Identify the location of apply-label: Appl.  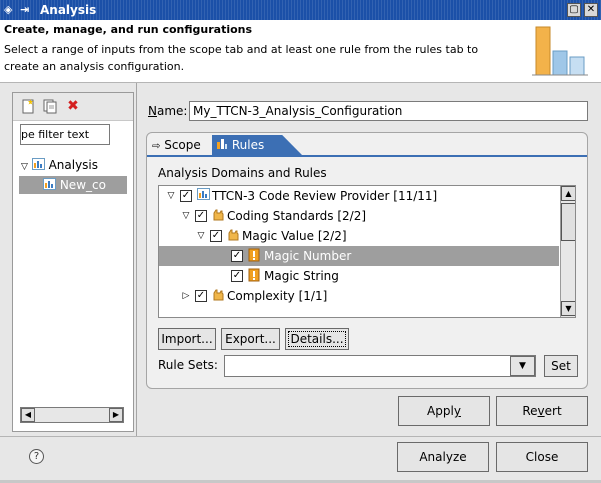
(440, 411).